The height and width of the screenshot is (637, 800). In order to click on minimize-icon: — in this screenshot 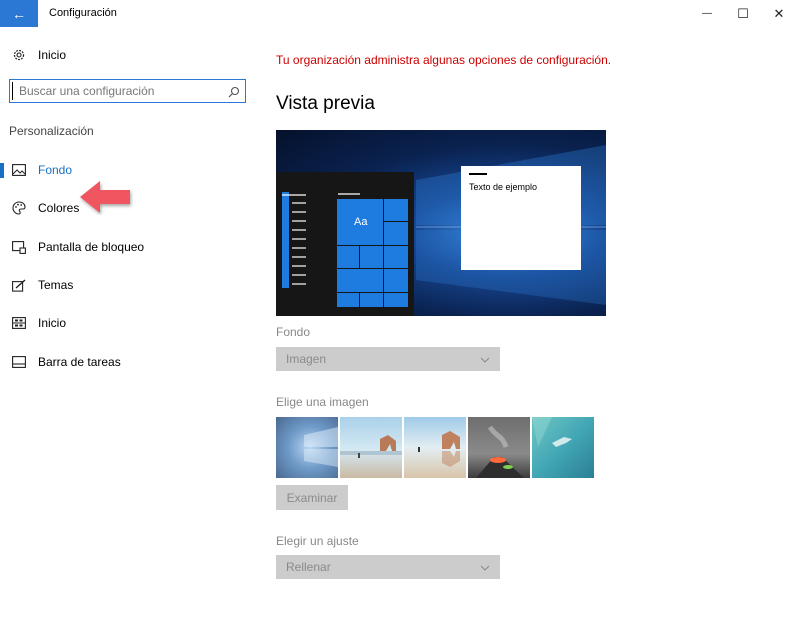, I will do `click(707, 13)`.